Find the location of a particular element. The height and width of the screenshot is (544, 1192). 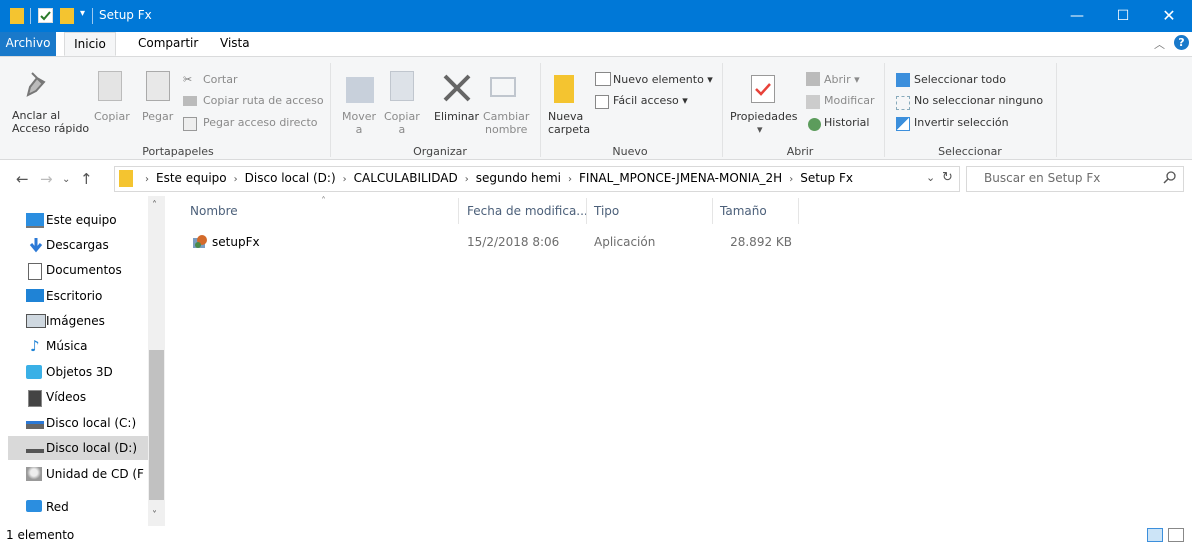

pin-quick-access-button: Anclar al Acceso rápido is located at coordinates (50, 122).